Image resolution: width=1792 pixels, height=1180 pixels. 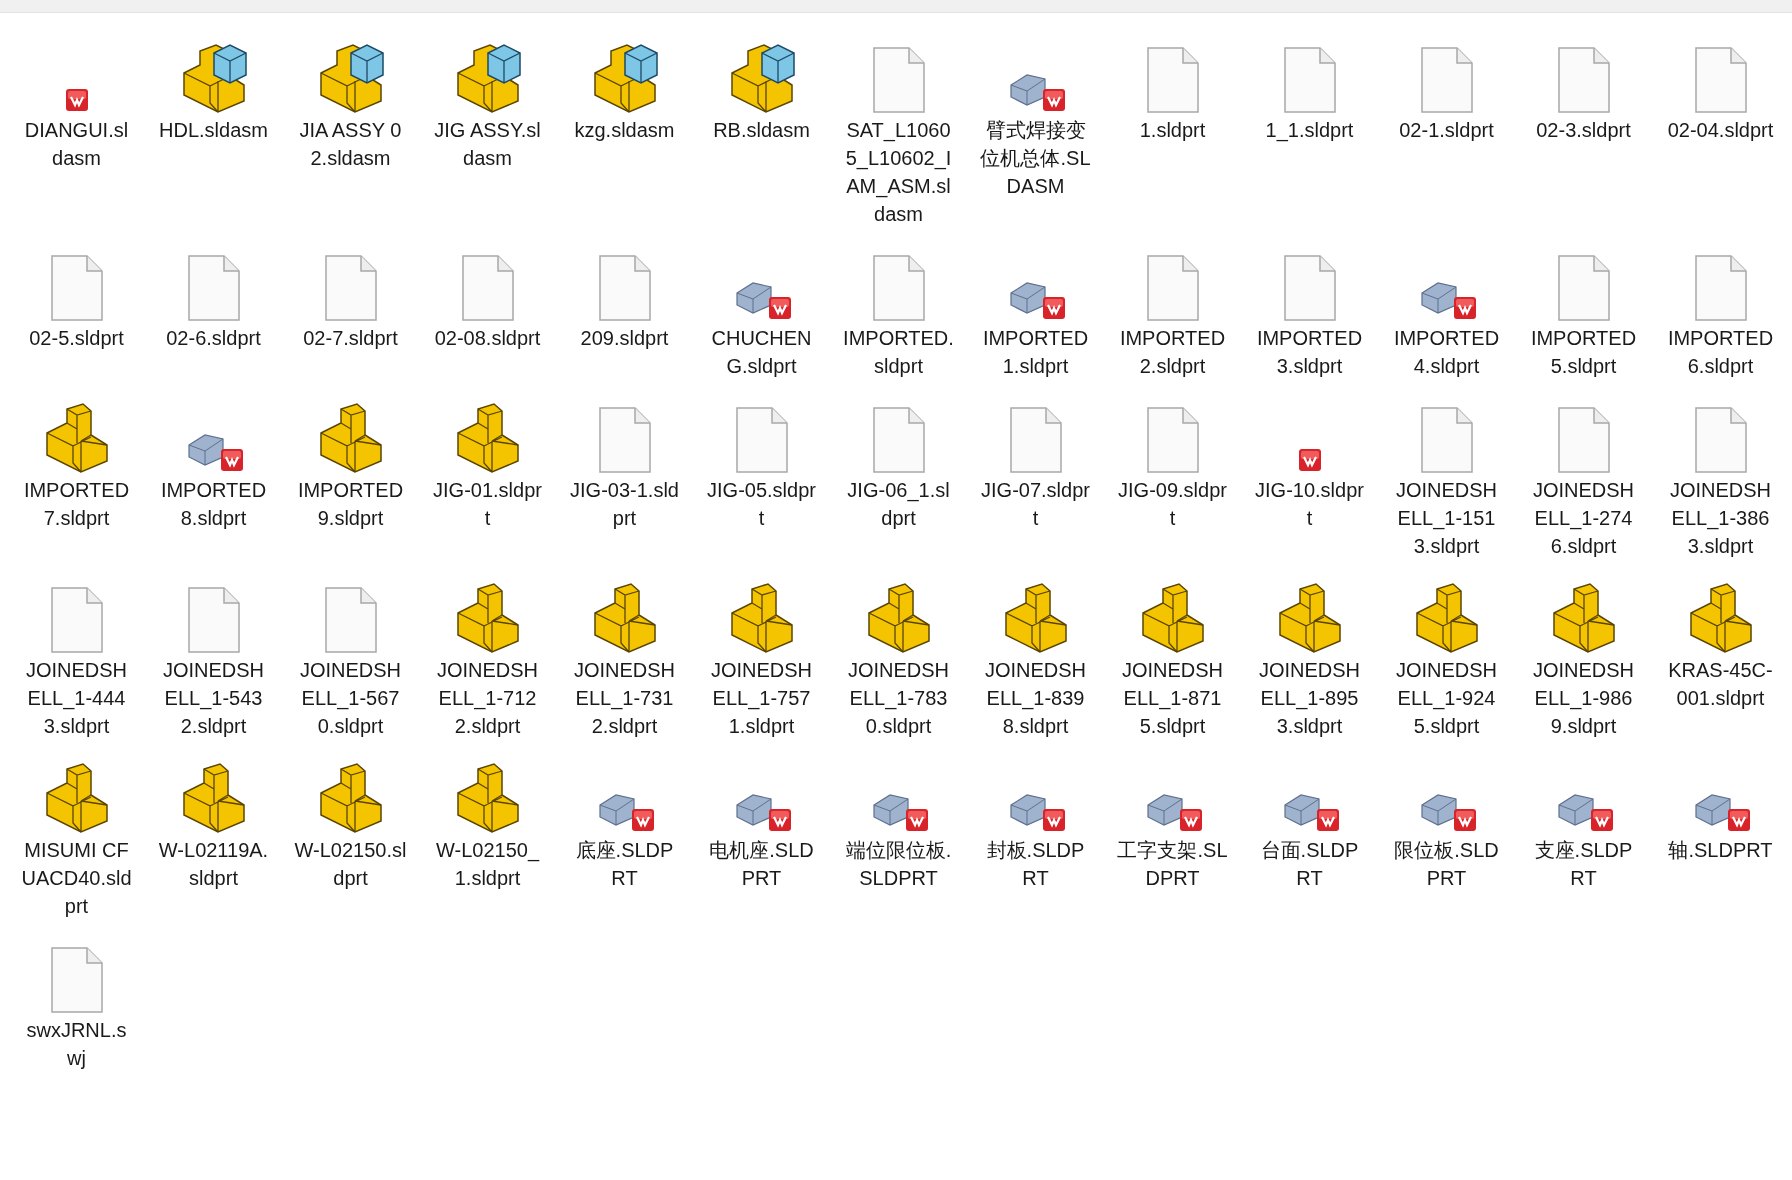 I want to click on file-name: W-L02150.sldprt, so click(x=350, y=864).